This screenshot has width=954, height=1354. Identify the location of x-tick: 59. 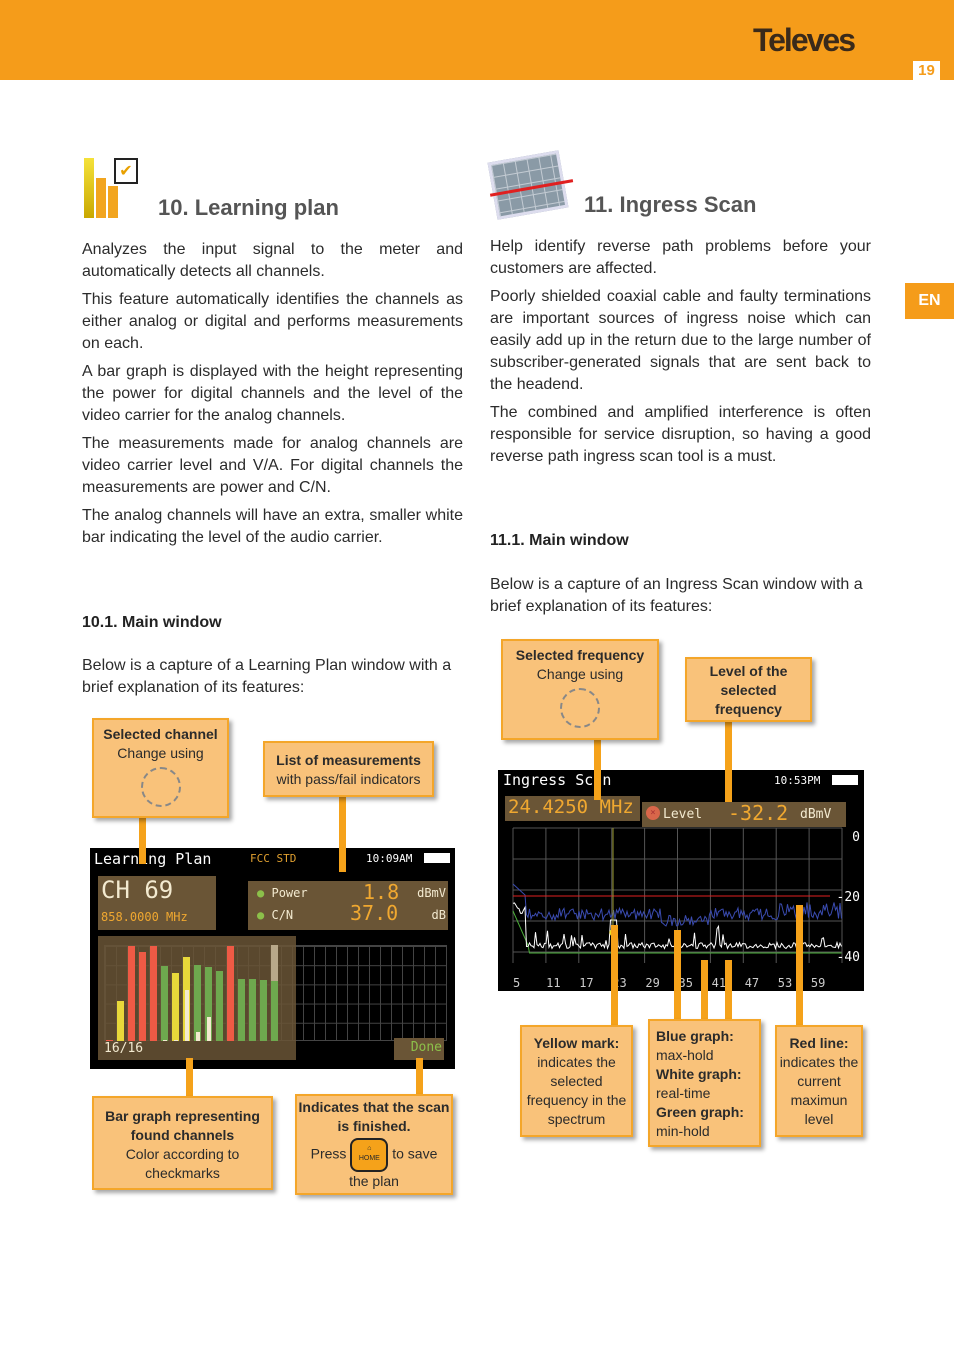
(818, 983).